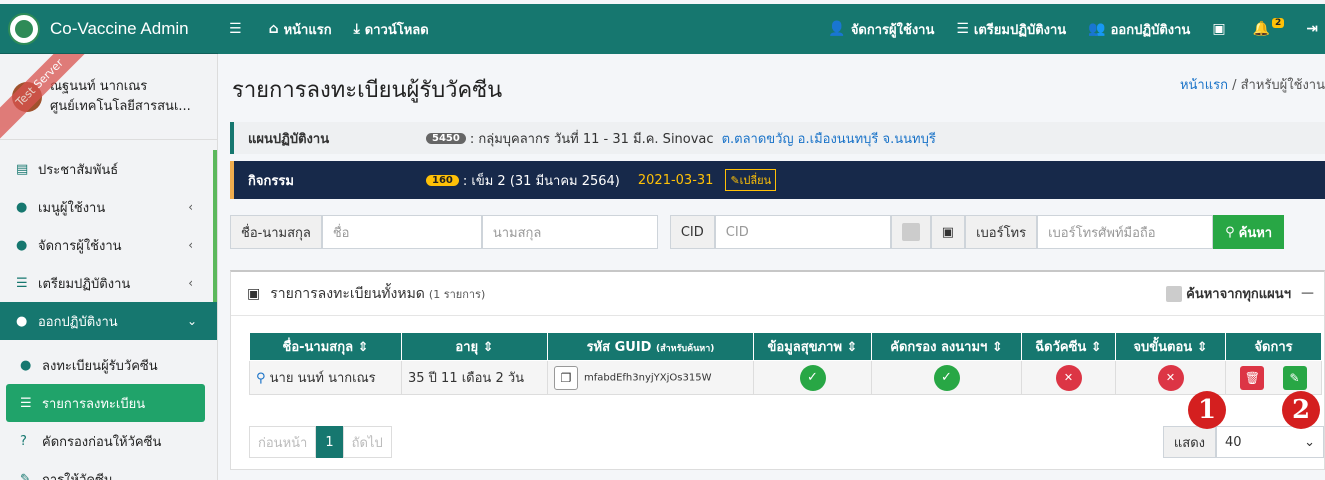 The width and height of the screenshot is (1325, 480). What do you see at coordinates (910, 232) in the screenshot?
I see `cid-checkbox` at bounding box center [910, 232].